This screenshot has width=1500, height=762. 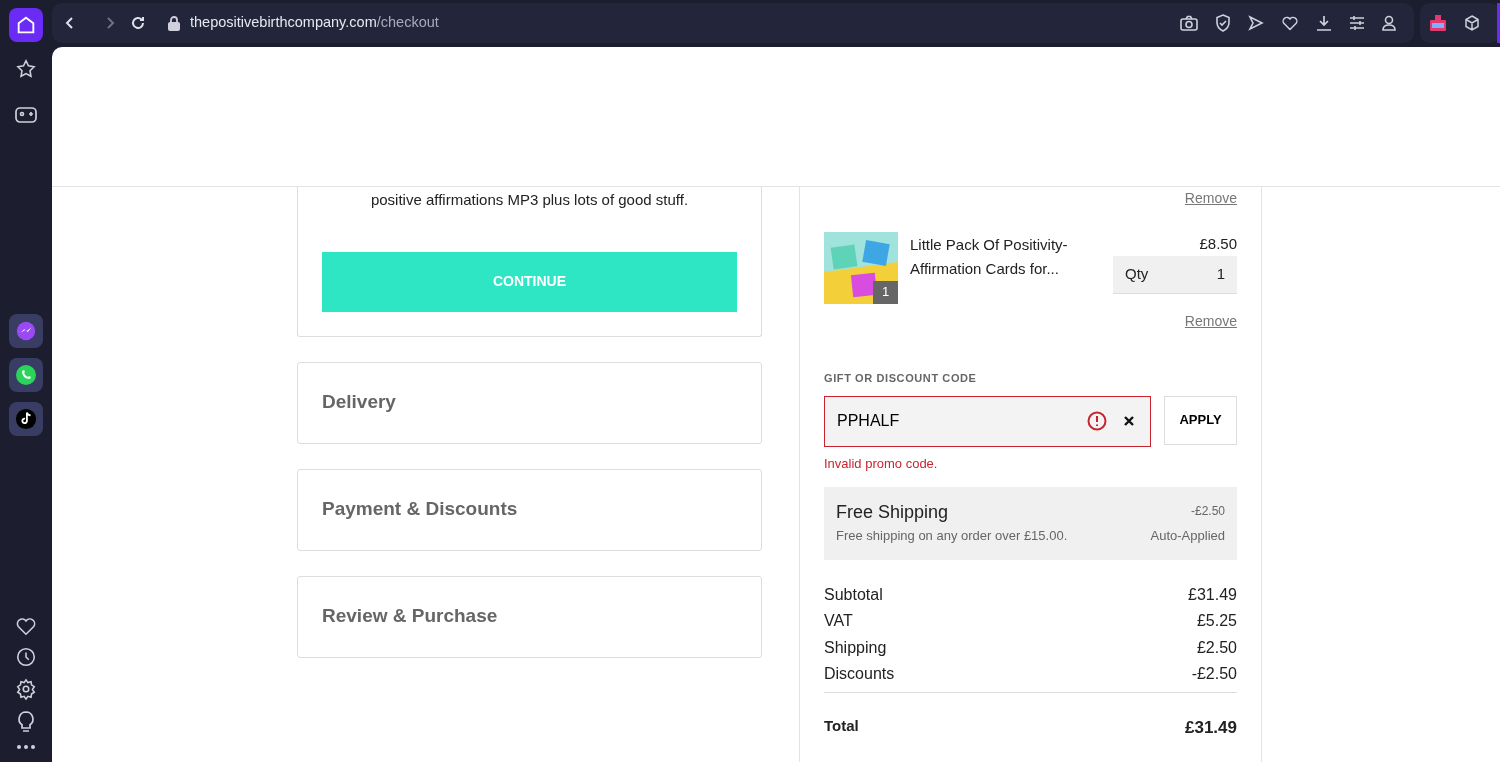 What do you see at coordinates (1175, 275) in the screenshot?
I see `quantity-selector: Qty 1` at bounding box center [1175, 275].